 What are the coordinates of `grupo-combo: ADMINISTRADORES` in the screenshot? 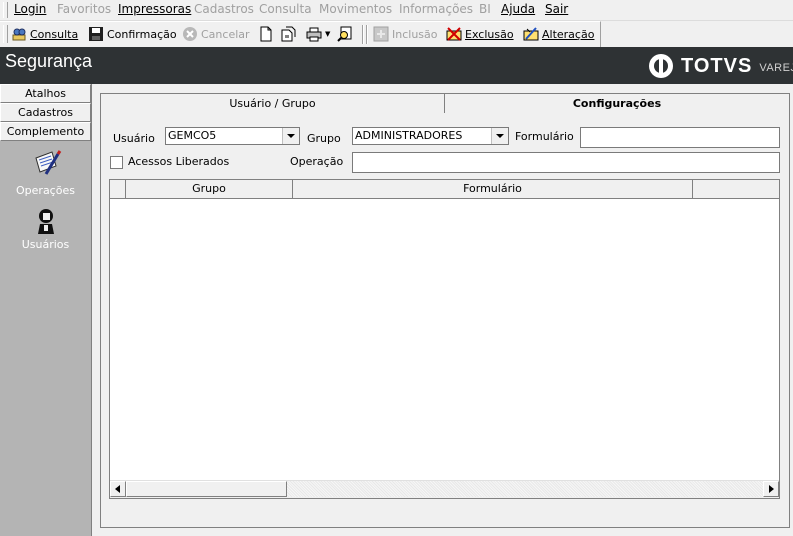 It's located at (430, 136).